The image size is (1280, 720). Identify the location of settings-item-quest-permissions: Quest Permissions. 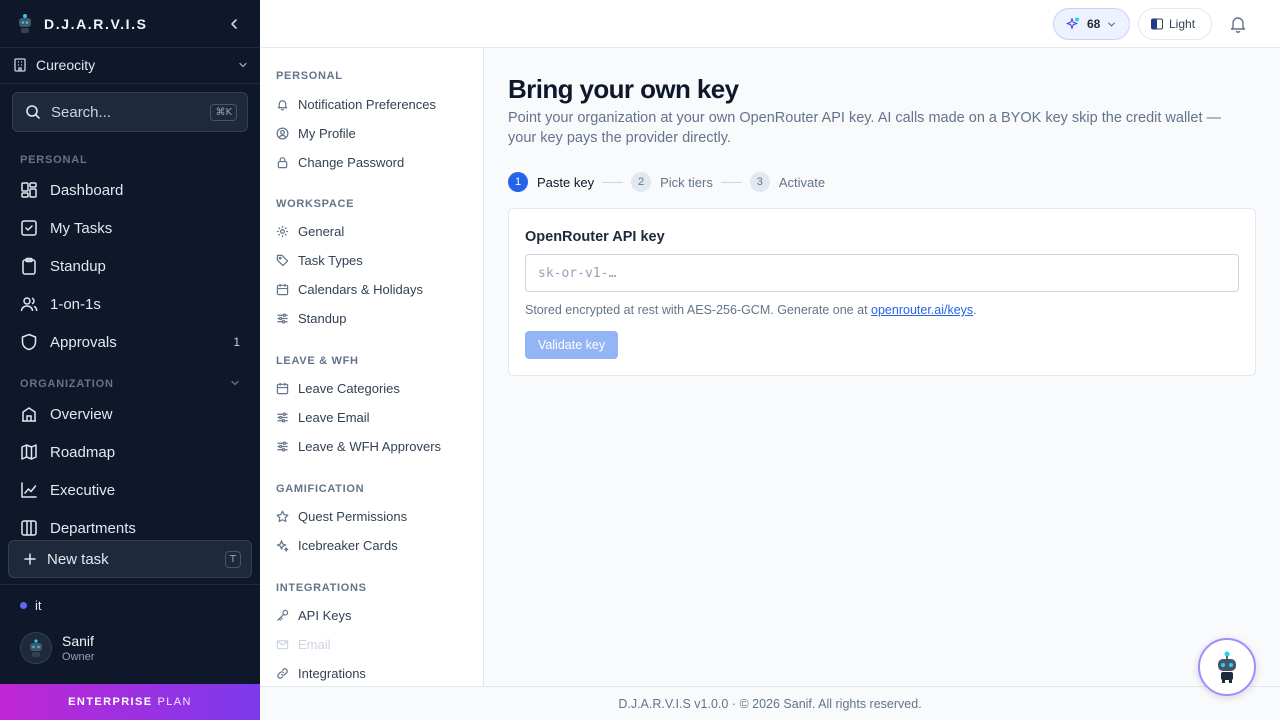
(372, 516).